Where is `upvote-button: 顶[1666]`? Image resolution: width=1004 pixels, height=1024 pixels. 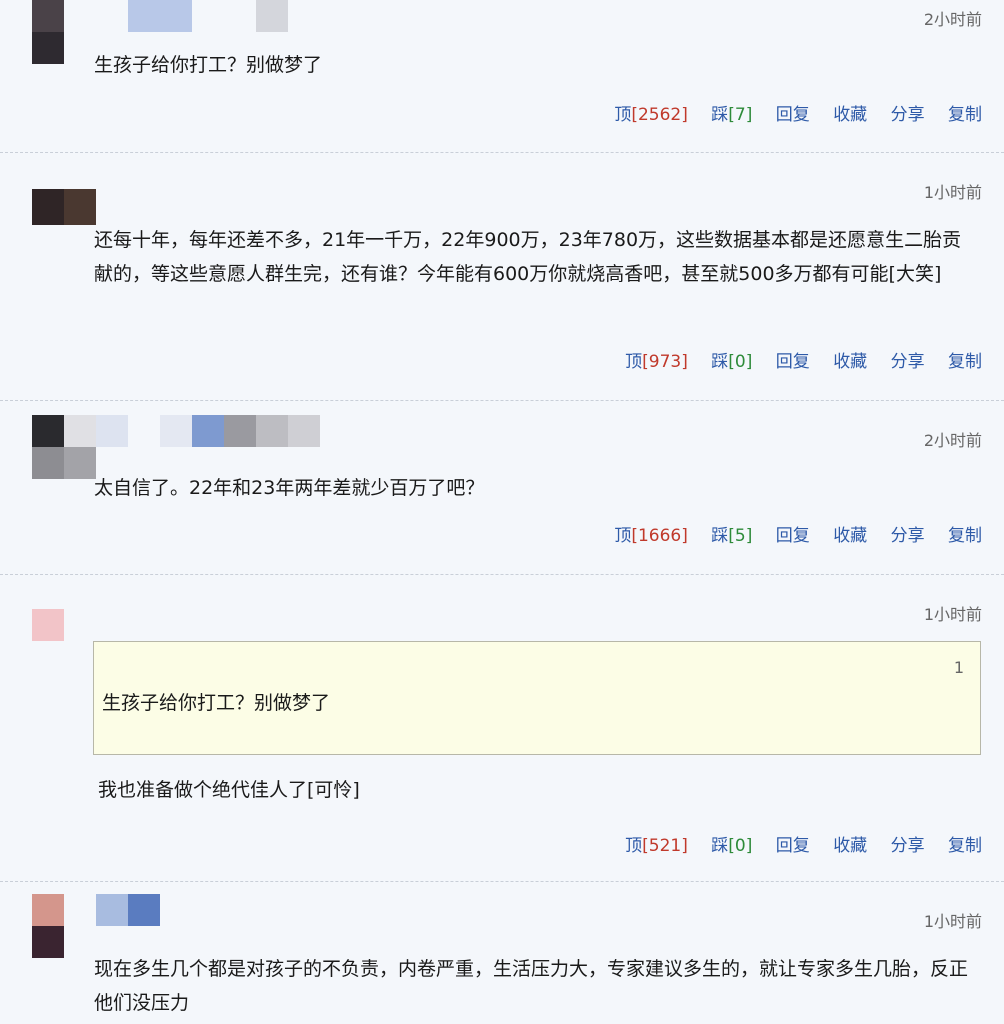
upvote-button: 顶[1666] is located at coordinates (651, 533).